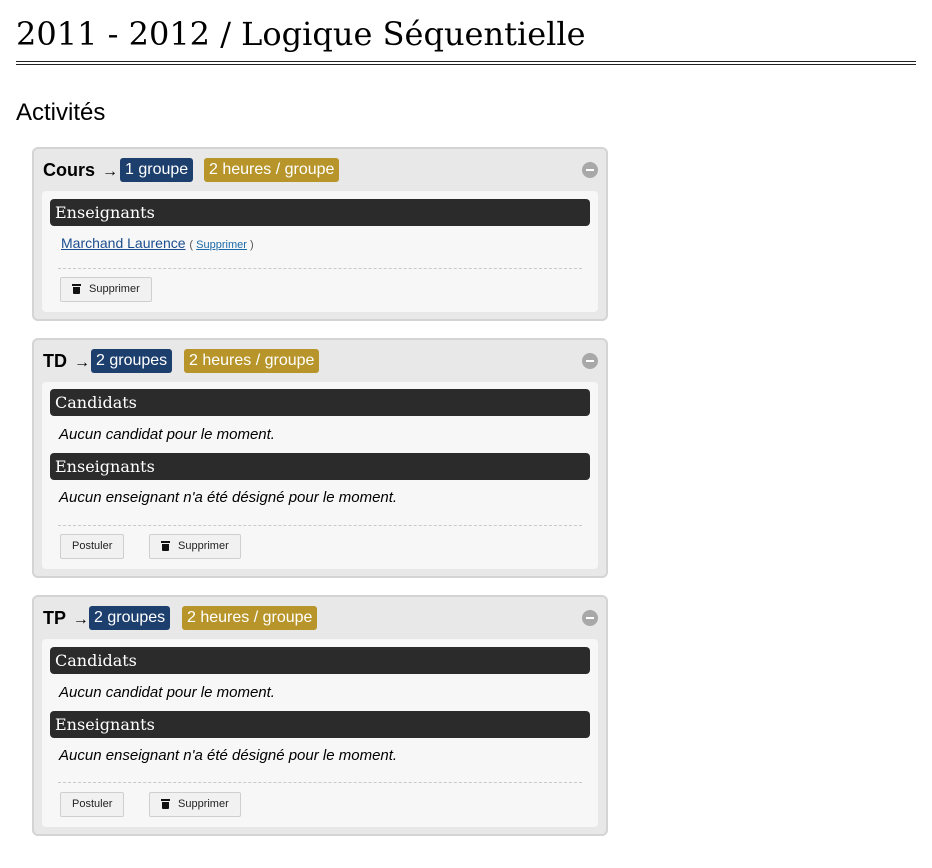  What do you see at coordinates (157, 170) in the screenshot?
I see `groups-badge: 1 groupe` at bounding box center [157, 170].